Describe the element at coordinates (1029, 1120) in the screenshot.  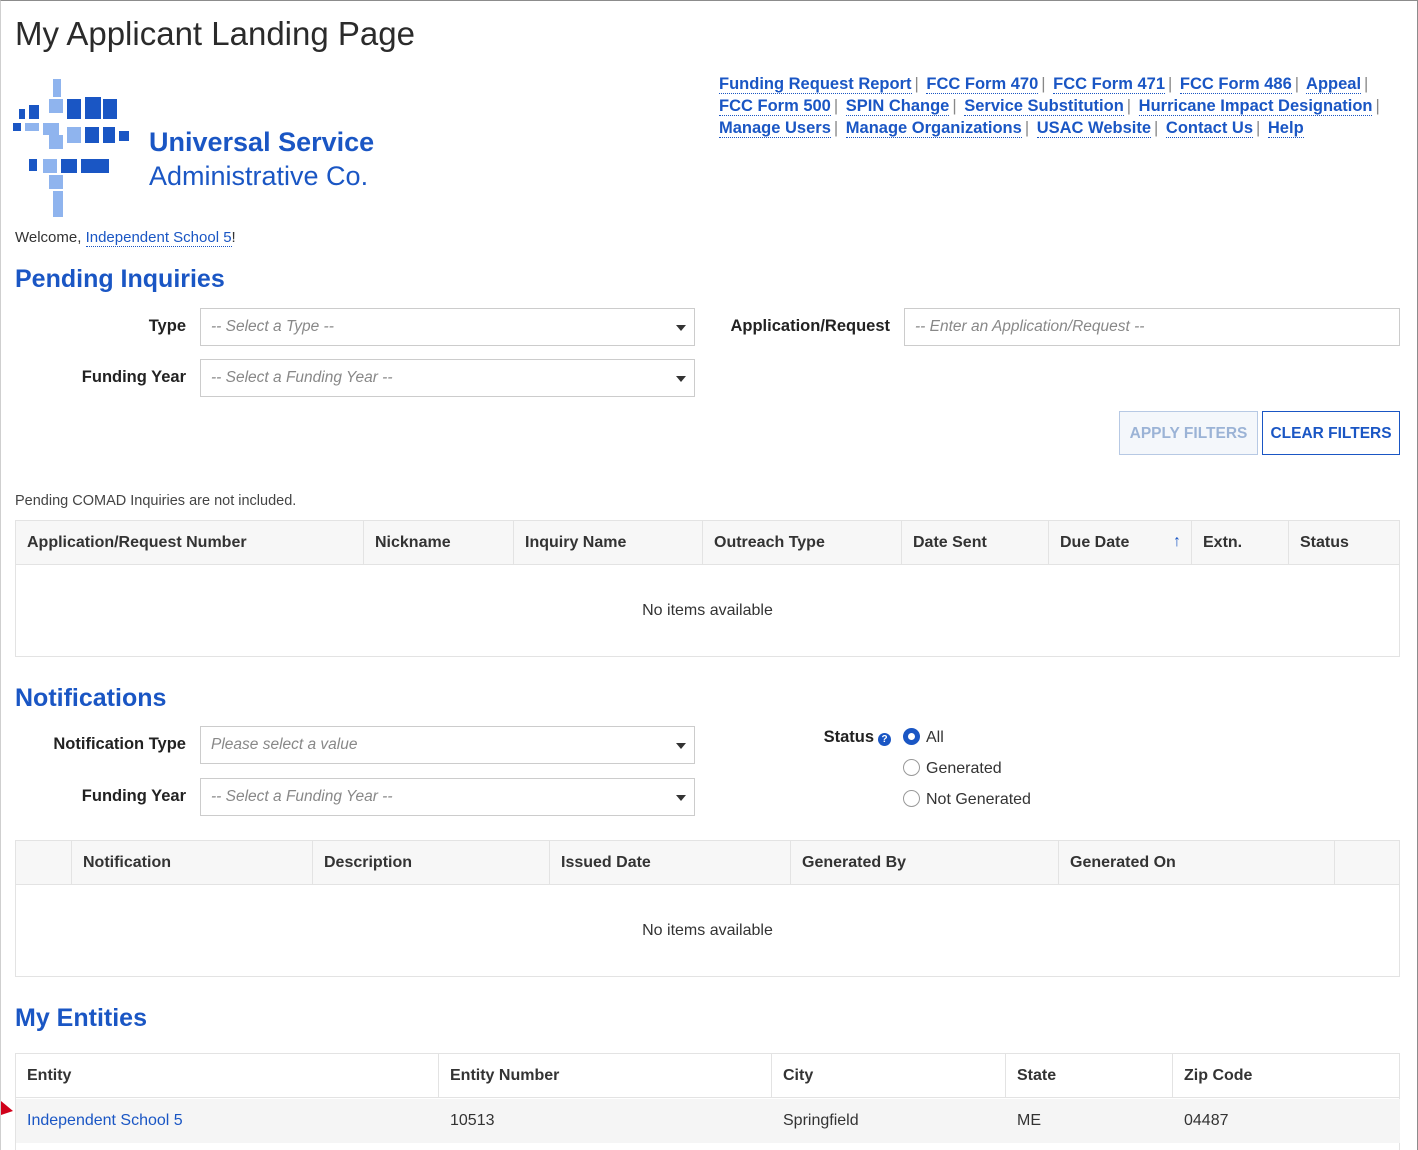
I see `entity-state-cell: ME` at that location.